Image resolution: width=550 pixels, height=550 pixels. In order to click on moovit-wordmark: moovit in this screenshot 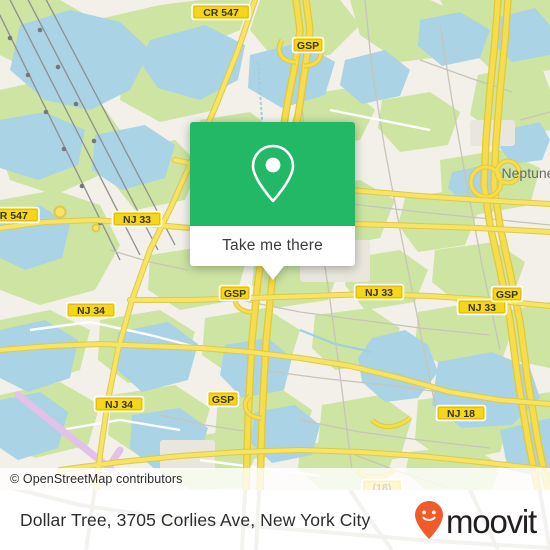, I will do `click(491, 521)`.